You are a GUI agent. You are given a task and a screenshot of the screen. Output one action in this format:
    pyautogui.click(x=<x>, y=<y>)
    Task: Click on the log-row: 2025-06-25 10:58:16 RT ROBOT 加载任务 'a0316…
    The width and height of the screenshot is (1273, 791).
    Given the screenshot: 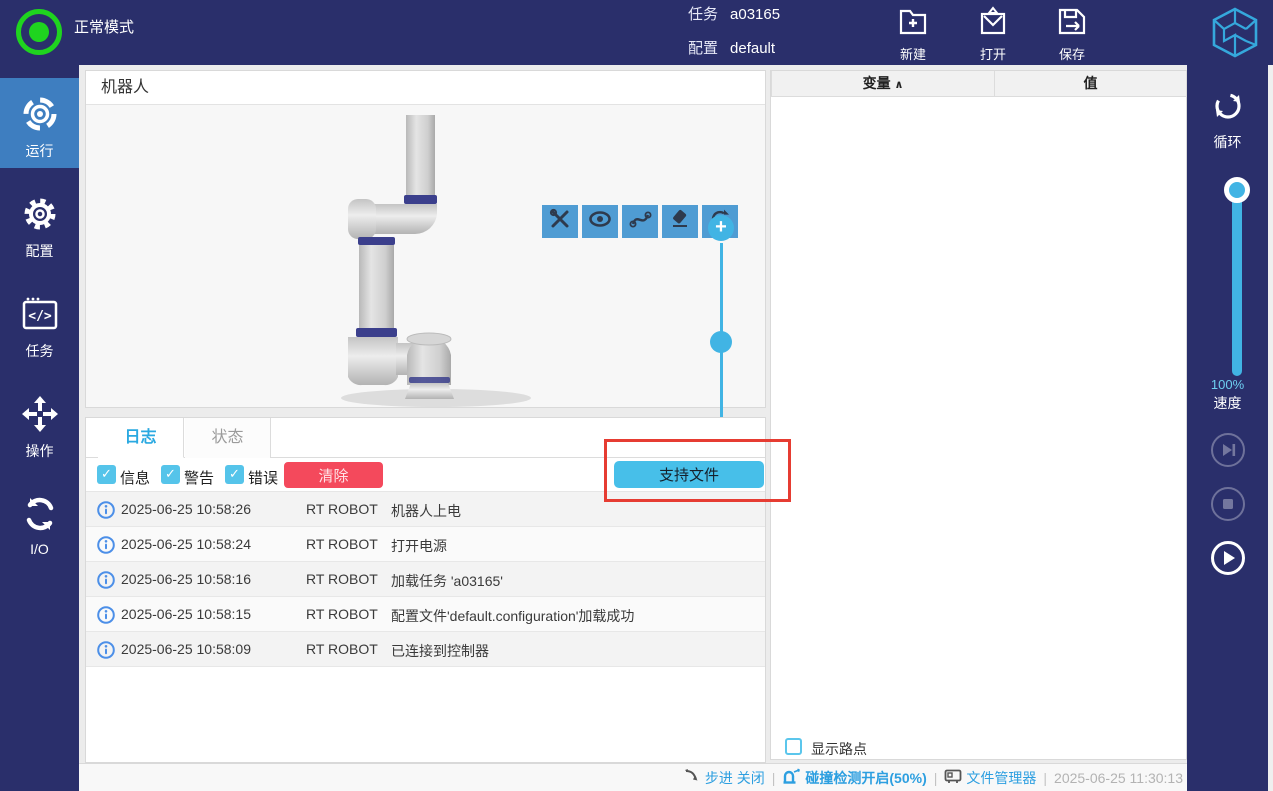 What is the action you would take?
    pyautogui.click(x=425, y=579)
    